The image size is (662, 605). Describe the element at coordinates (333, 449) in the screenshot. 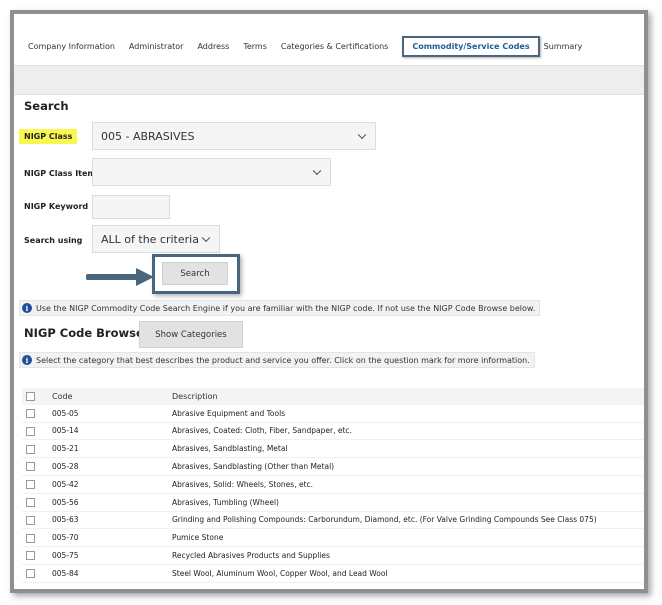

I see `table-row: 005-21 Abrasives, Sandblasting, Metal` at that location.